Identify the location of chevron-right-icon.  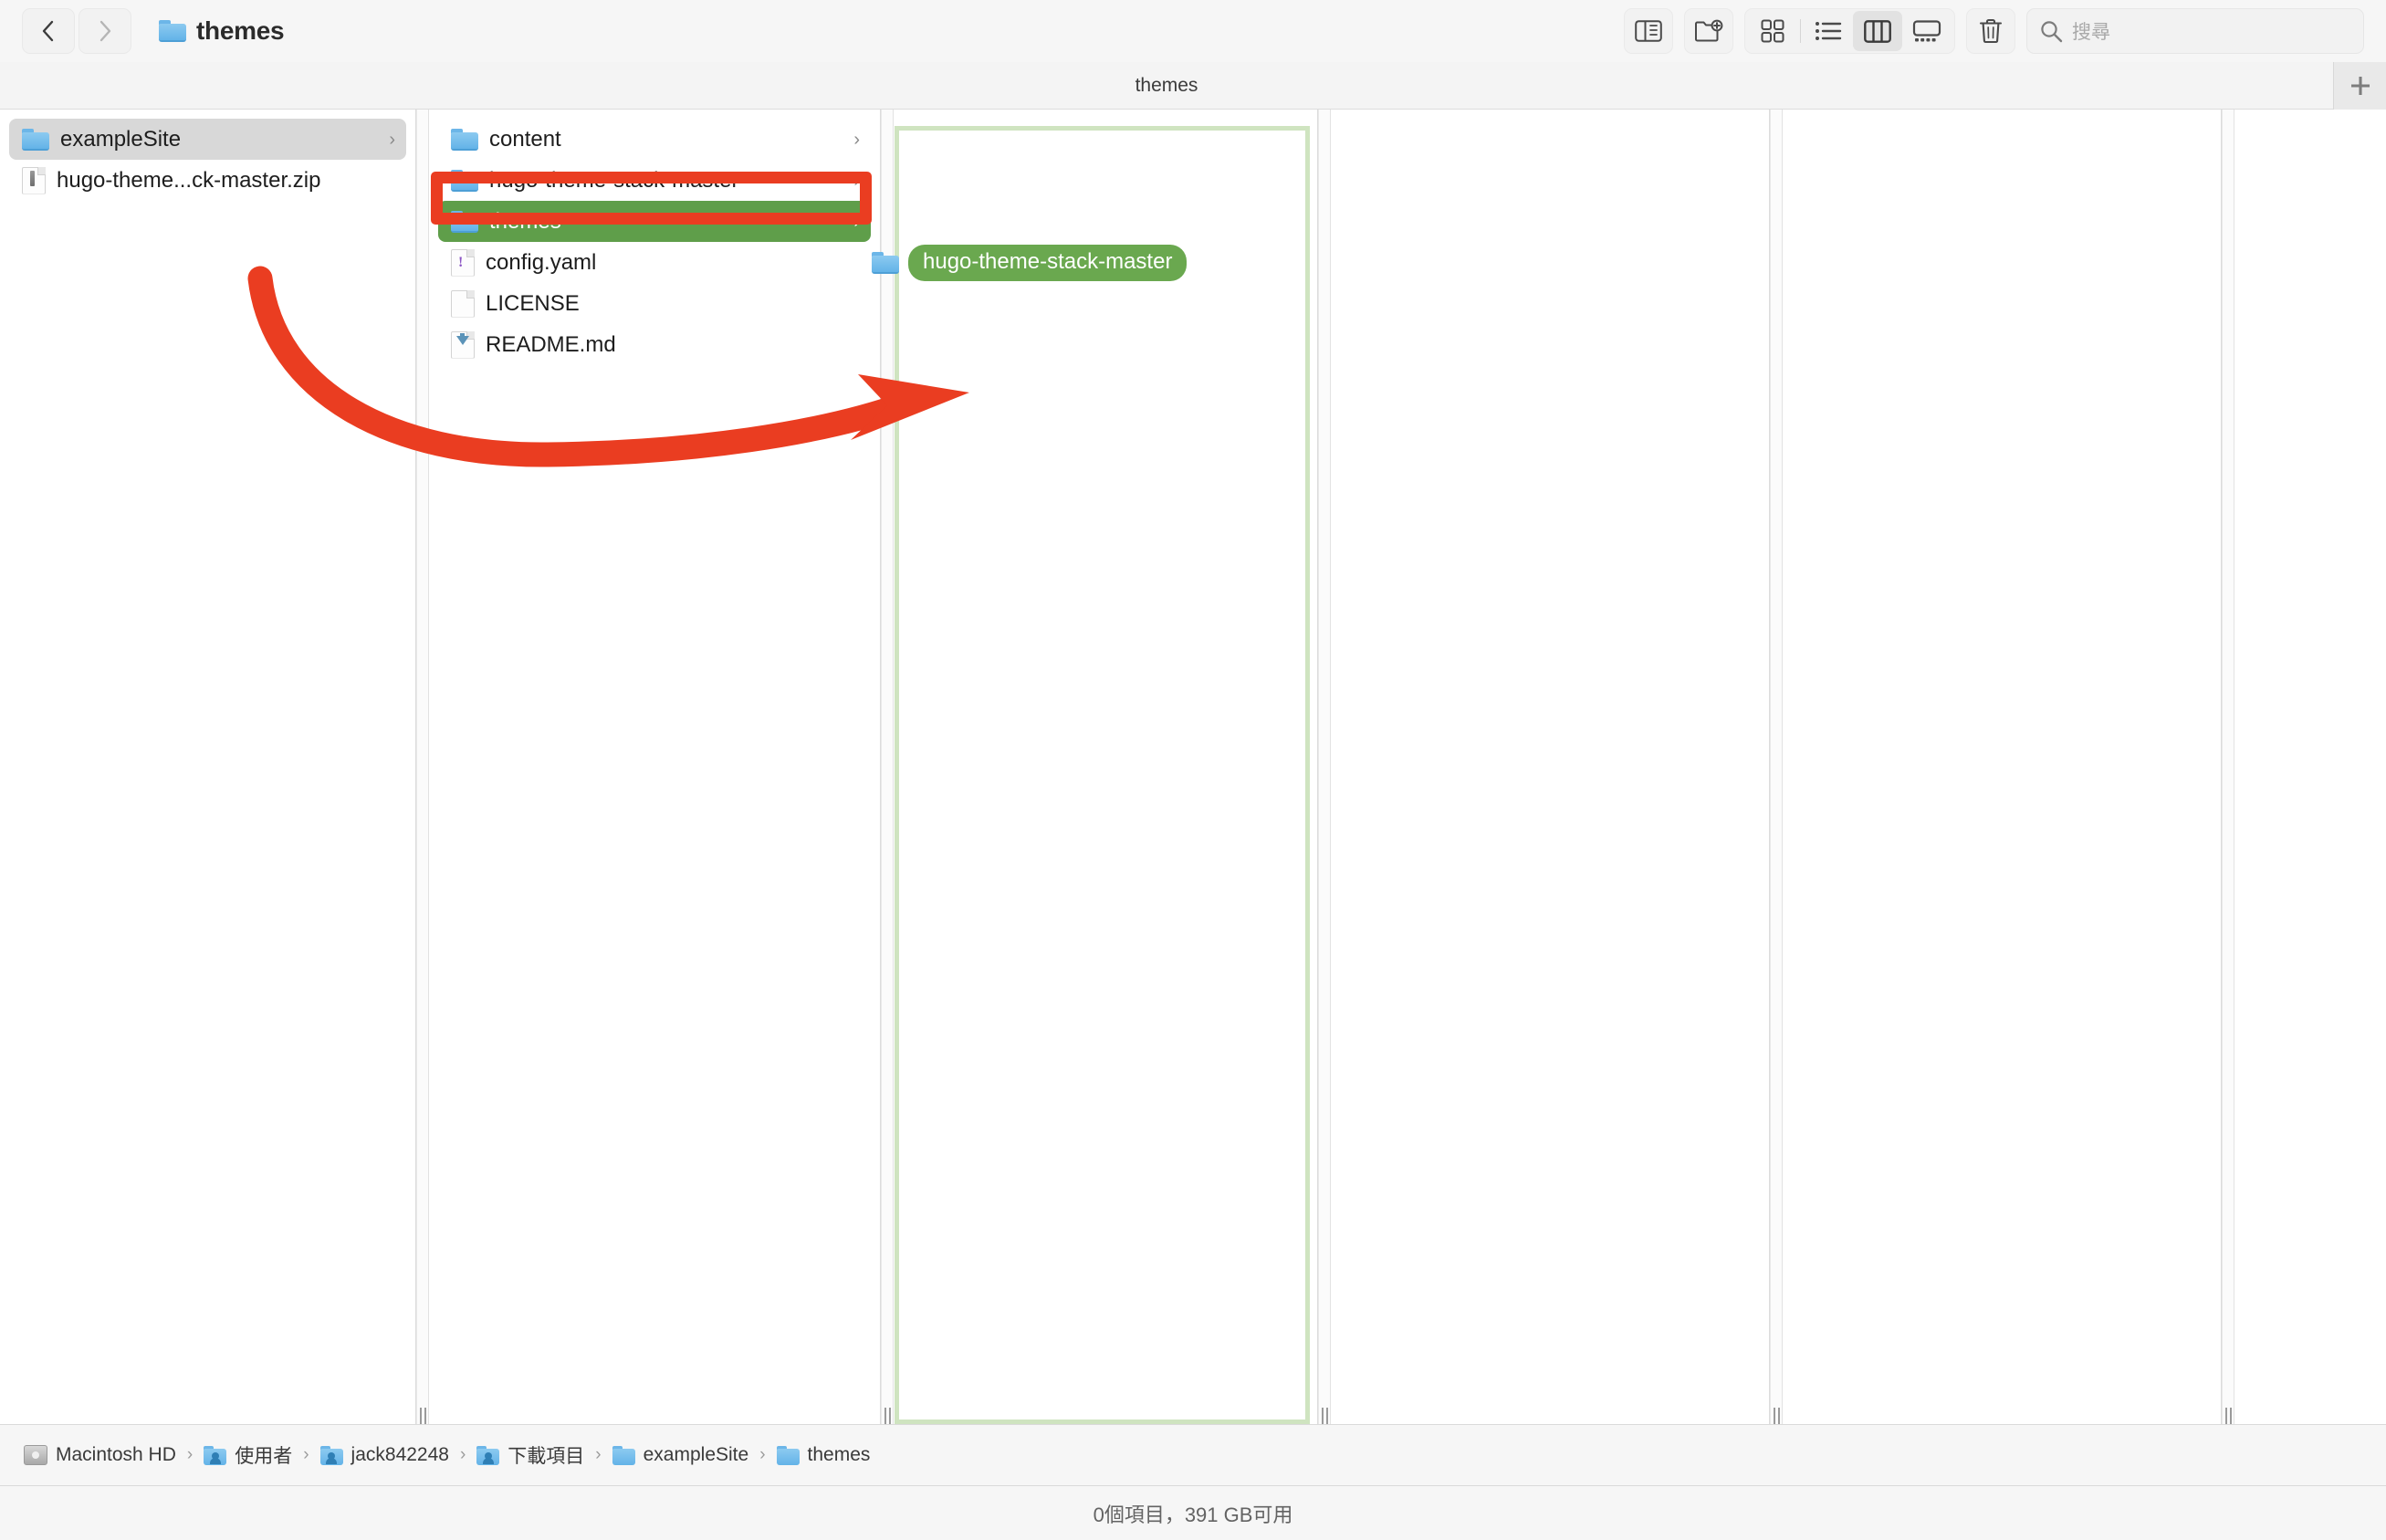
(105, 31).